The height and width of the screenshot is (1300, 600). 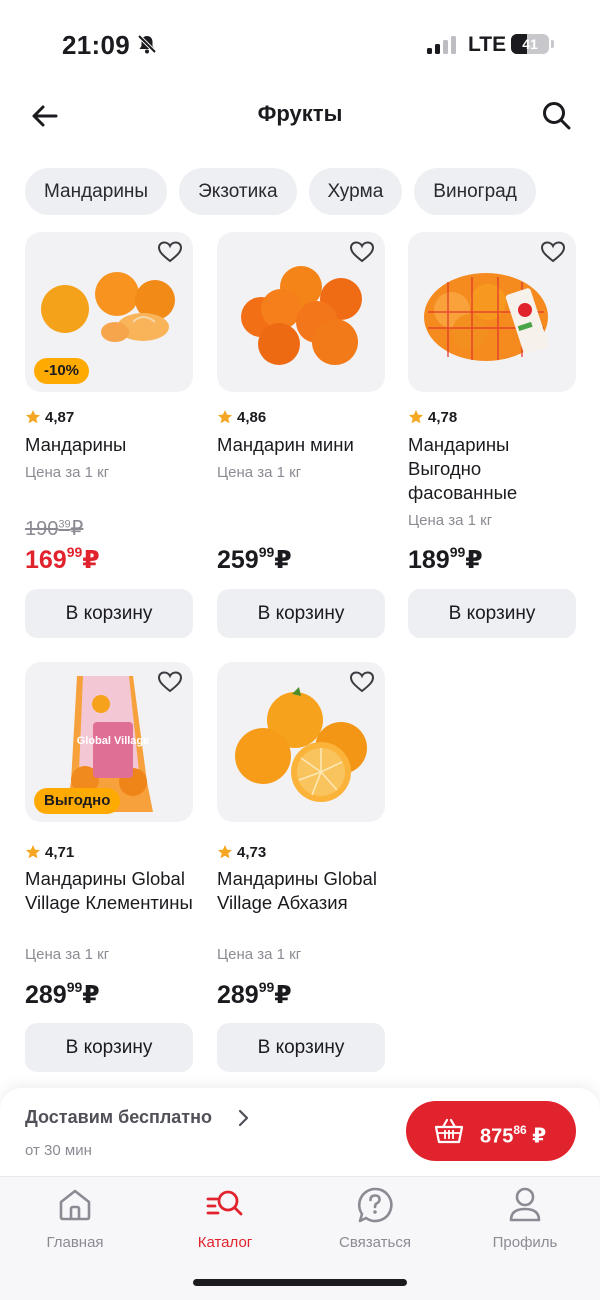 What do you see at coordinates (483, 469) in the screenshot?
I see `product-name: Мандарины Выгодно фасованные` at bounding box center [483, 469].